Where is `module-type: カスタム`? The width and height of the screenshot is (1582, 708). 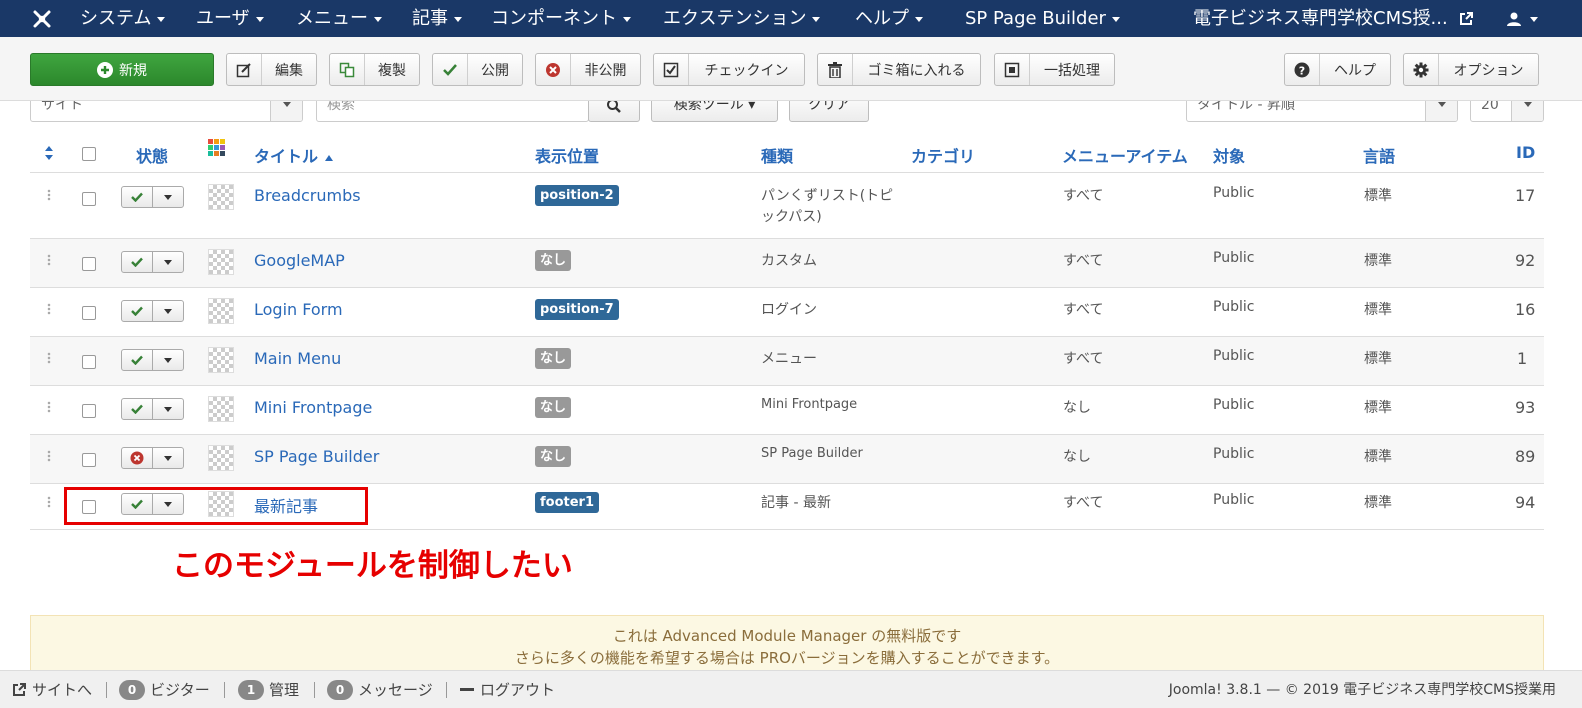
module-type: カスタム is located at coordinates (789, 261).